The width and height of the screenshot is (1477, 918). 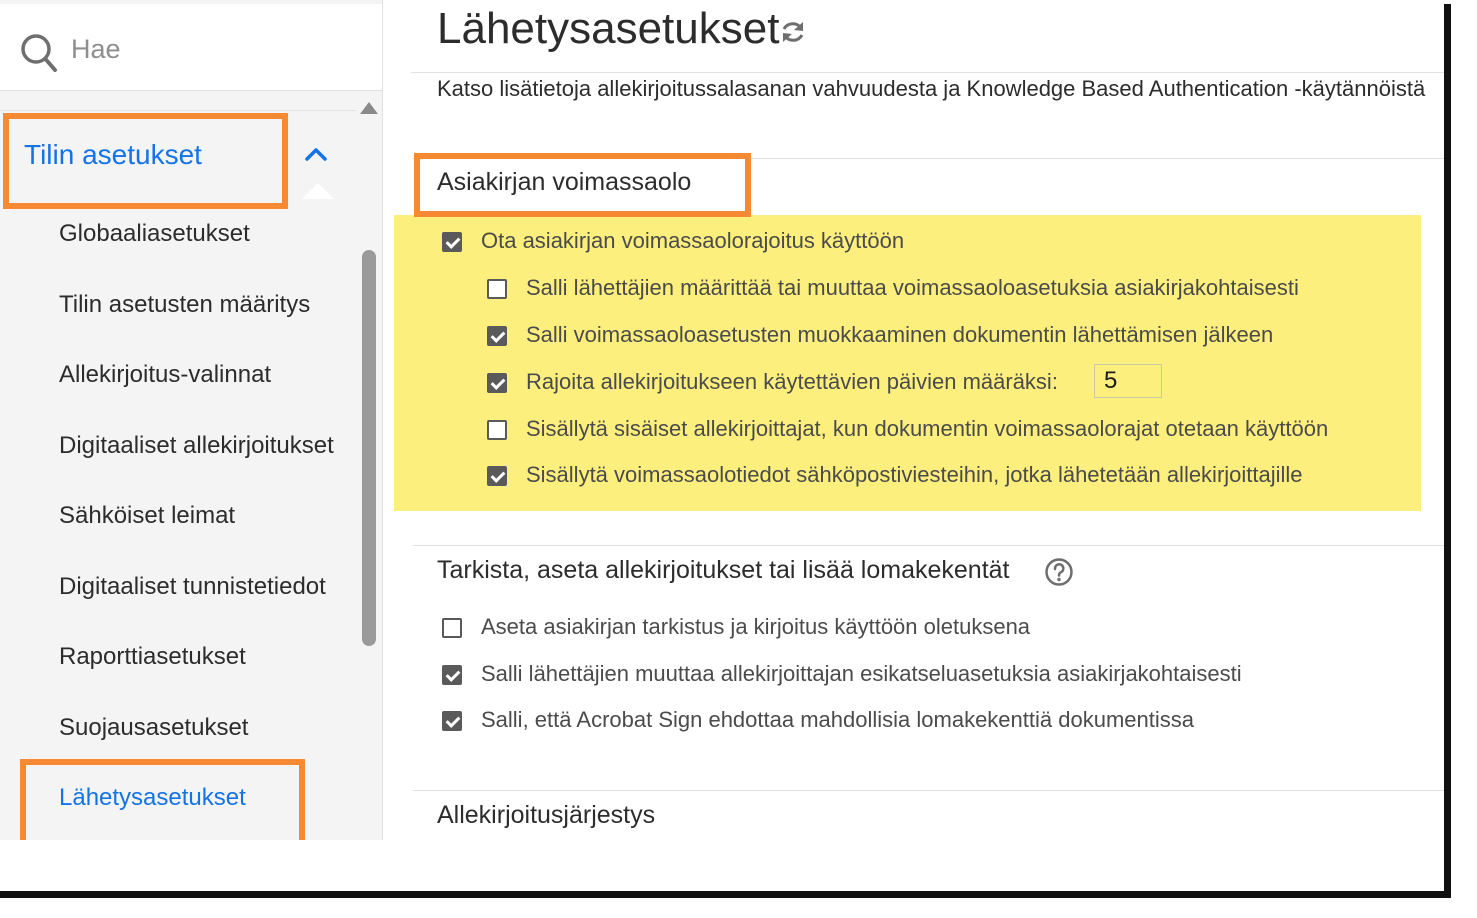 What do you see at coordinates (564, 182) in the screenshot?
I see `section-title-document-expiration: Asiakirjan voimassaolo` at bounding box center [564, 182].